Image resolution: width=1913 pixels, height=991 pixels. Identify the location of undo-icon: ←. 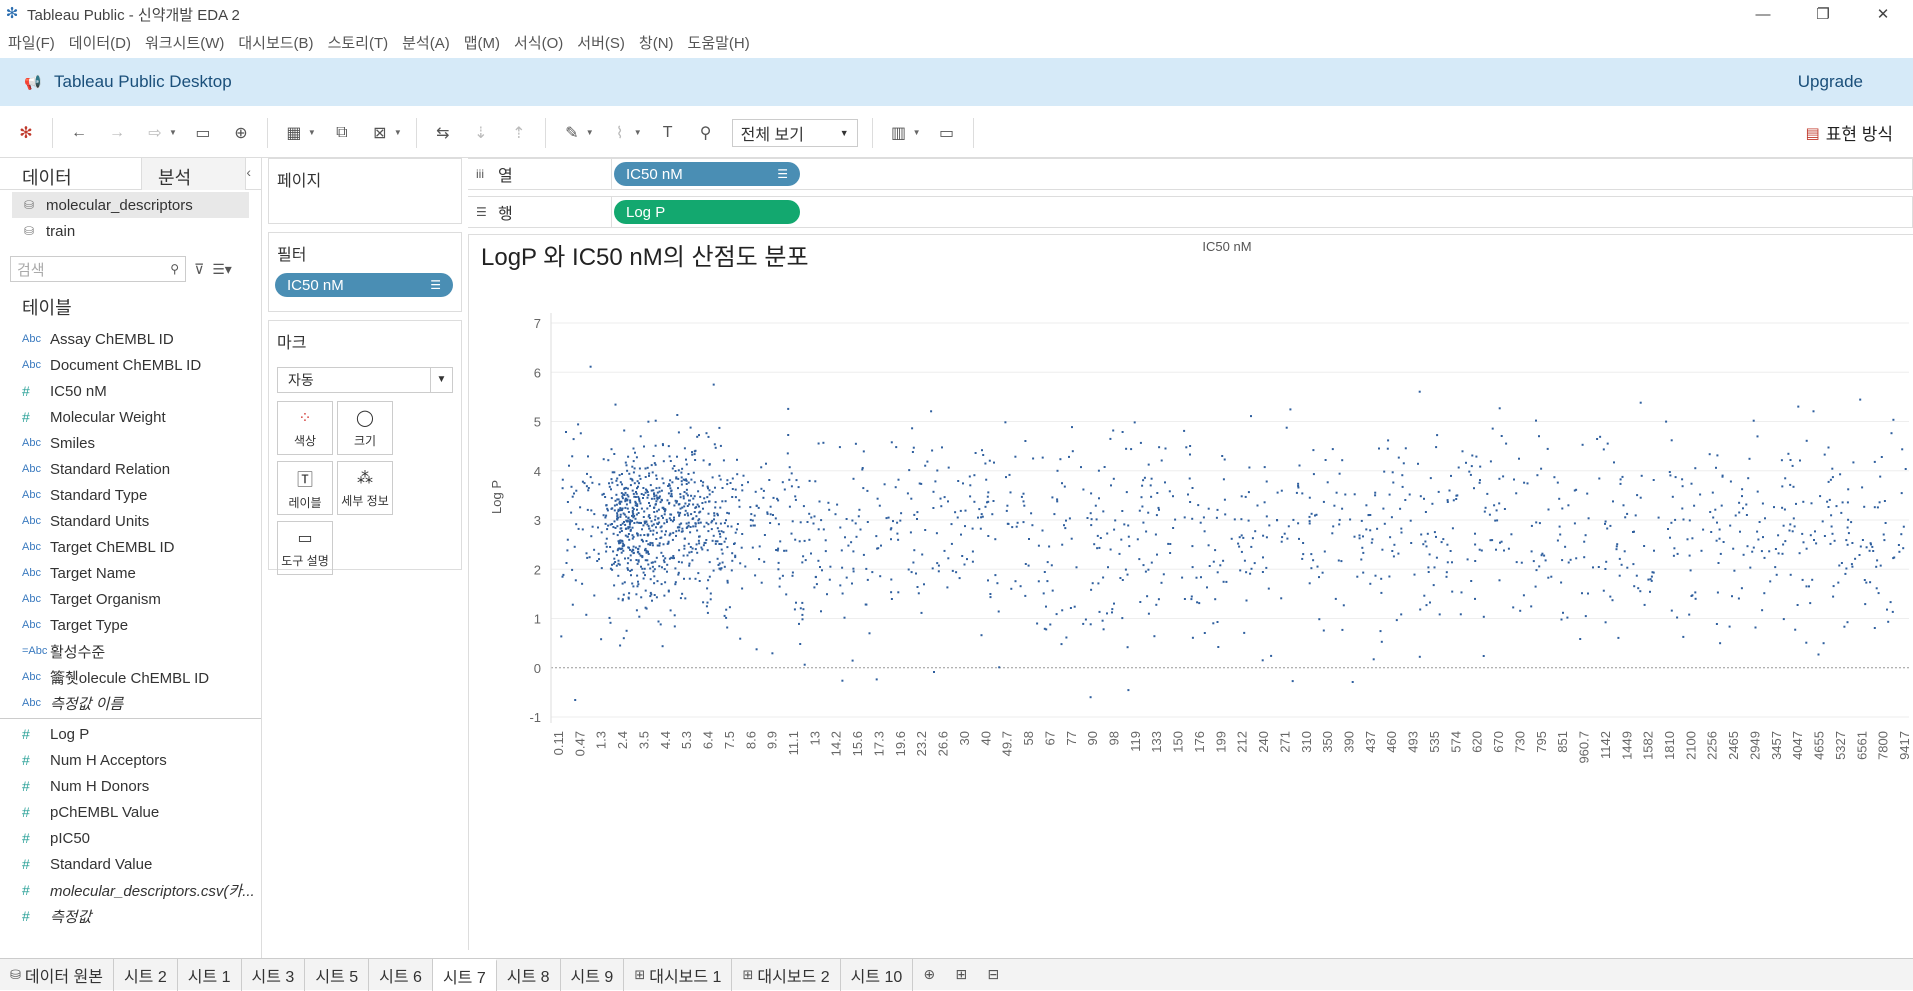
(79, 133).